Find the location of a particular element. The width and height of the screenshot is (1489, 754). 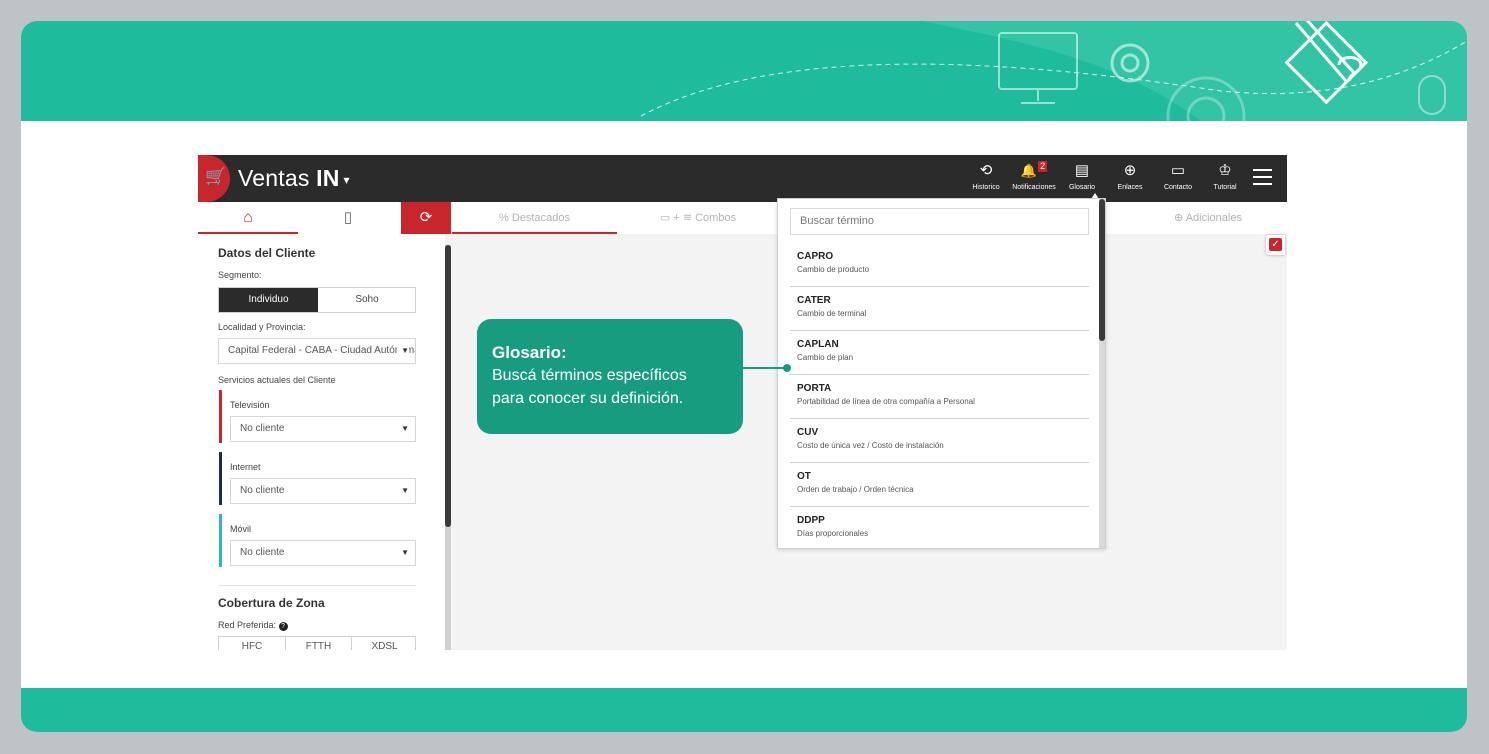

chevron-down-icon: ▾ is located at coordinates (346, 179).